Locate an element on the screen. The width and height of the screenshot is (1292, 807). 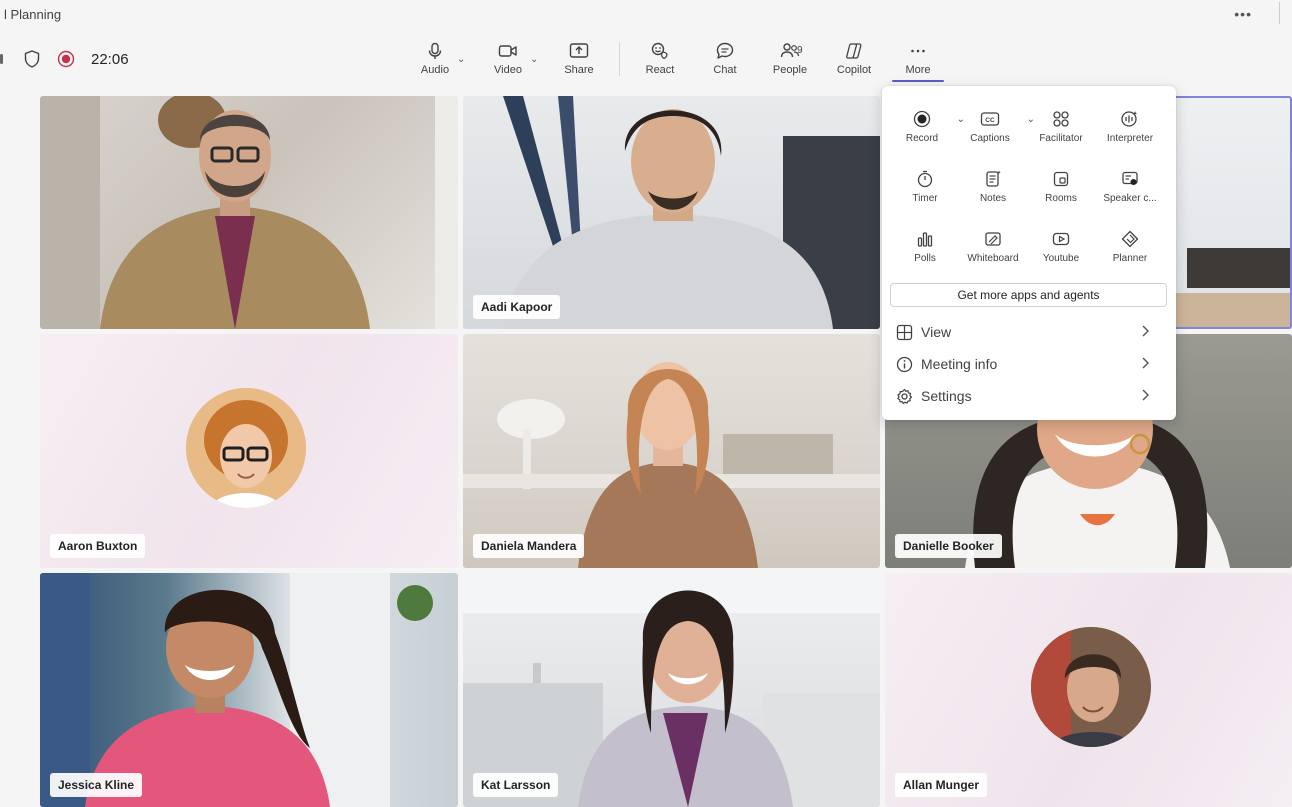
video-tile: Jessica Kline is located at coordinates (249, 690).